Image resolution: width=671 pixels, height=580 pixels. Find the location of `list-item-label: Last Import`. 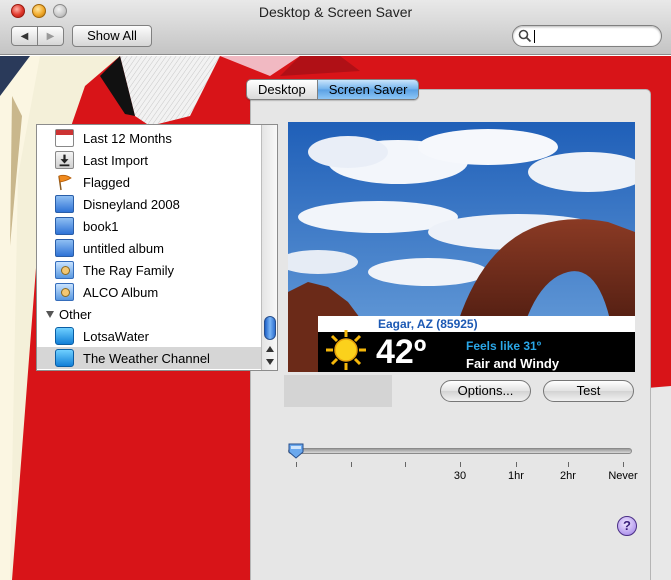

list-item-label: Last Import is located at coordinates (116, 160).